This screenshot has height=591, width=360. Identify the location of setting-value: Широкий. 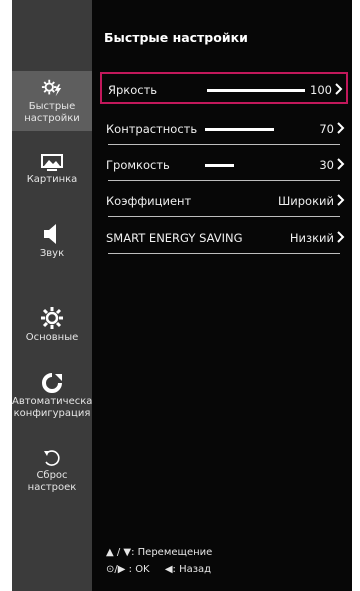
(305, 201).